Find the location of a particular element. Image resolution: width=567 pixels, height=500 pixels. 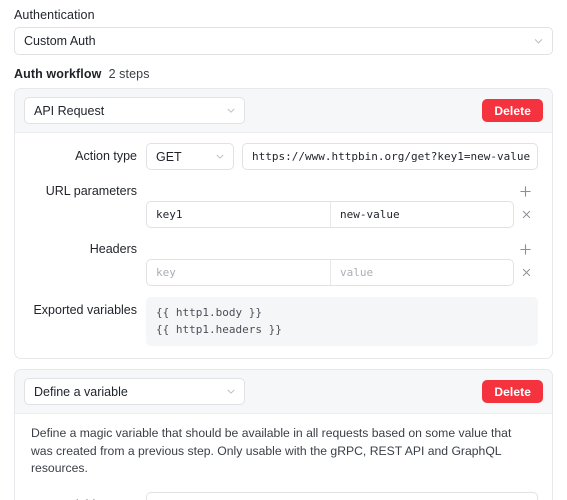

url-parameter-value-input: new-value is located at coordinates (421, 214).